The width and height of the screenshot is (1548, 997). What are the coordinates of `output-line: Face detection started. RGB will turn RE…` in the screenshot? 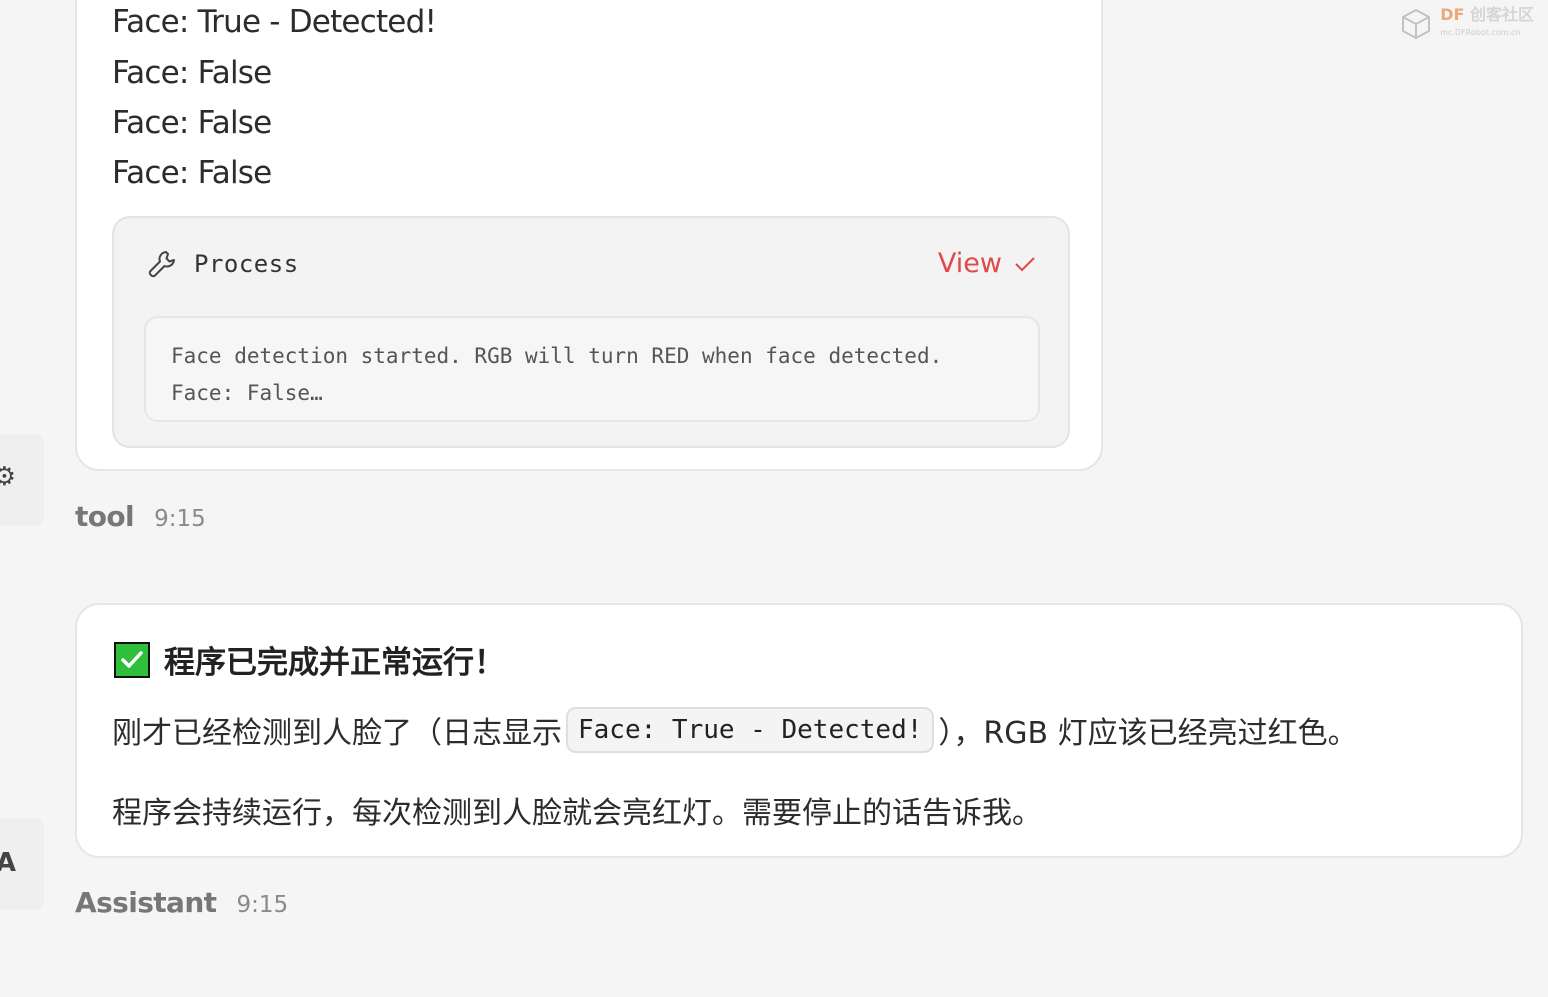 It's located at (557, 356).